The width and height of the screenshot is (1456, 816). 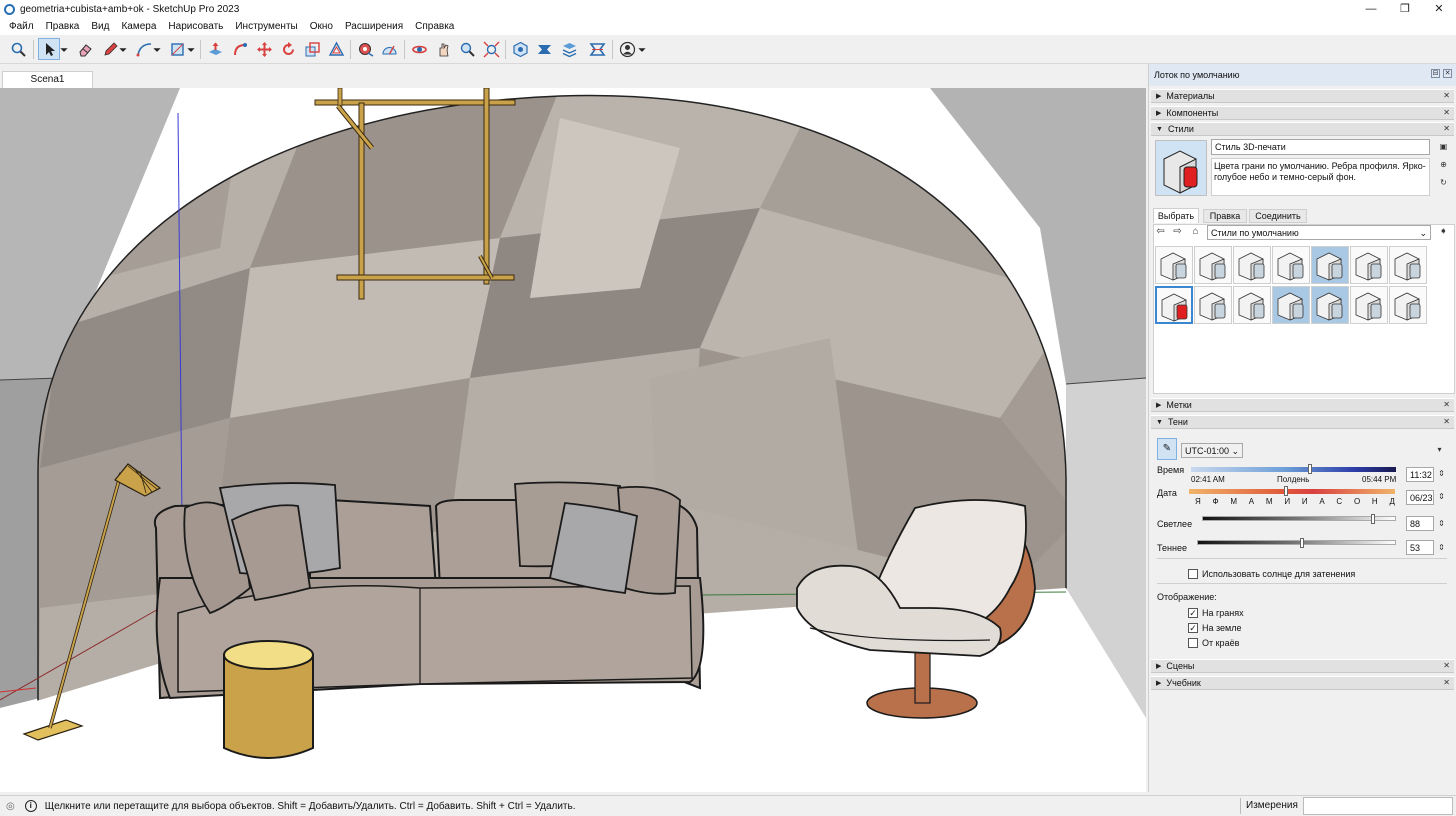 I want to click on light-slider, so click(x=1299, y=518).